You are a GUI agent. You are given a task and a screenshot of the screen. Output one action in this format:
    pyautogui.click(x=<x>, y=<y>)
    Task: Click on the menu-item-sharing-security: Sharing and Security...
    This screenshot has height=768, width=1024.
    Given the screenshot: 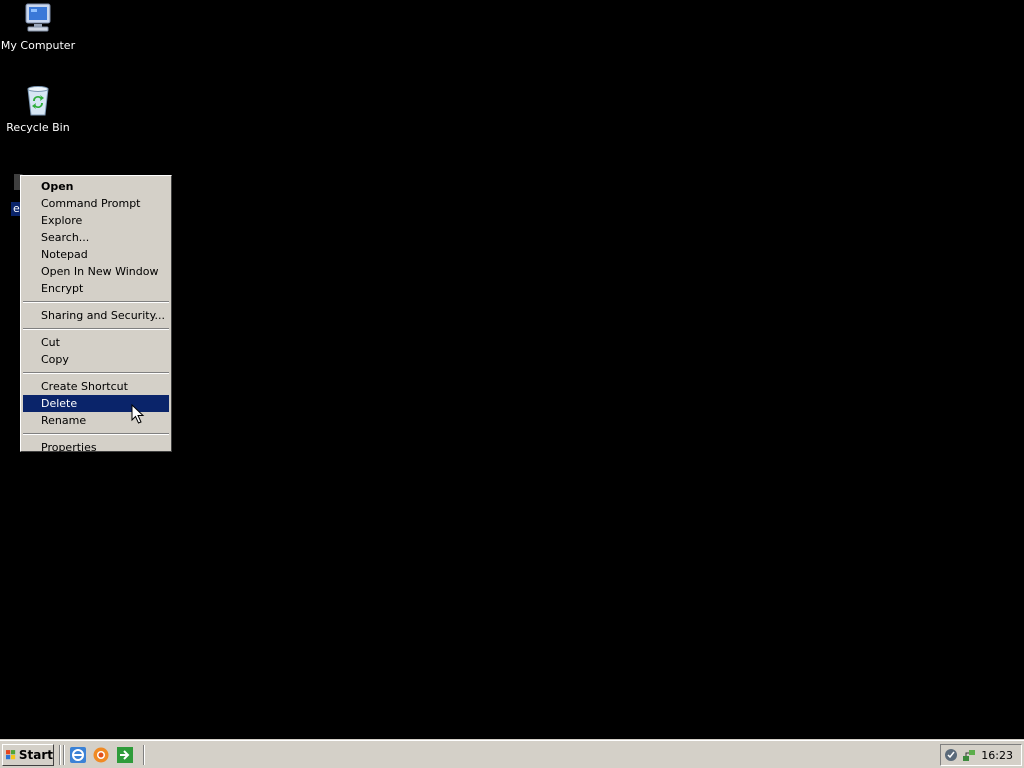 What is the action you would take?
    pyautogui.click(x=96, y=315)
    